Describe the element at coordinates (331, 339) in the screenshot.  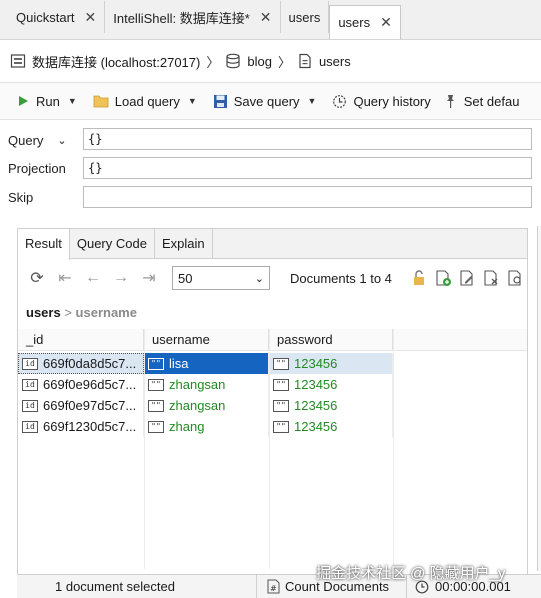
I see `column-header-password: password` at that location.